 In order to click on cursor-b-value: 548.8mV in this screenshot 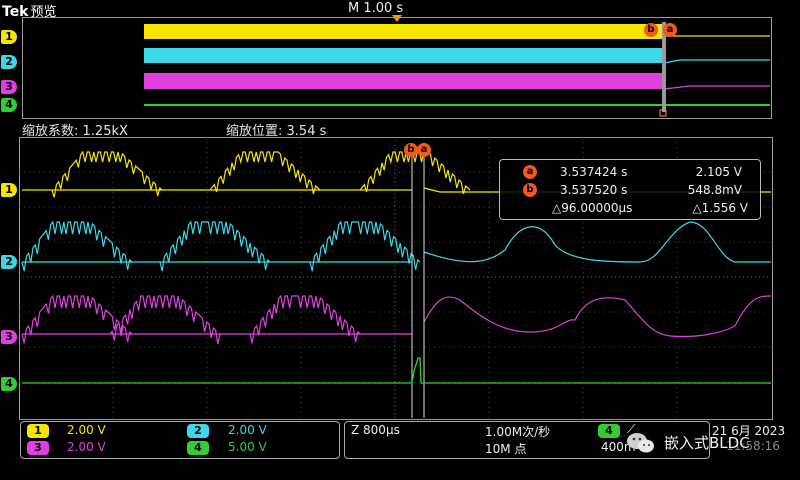, I will do `click(714, 190)`.